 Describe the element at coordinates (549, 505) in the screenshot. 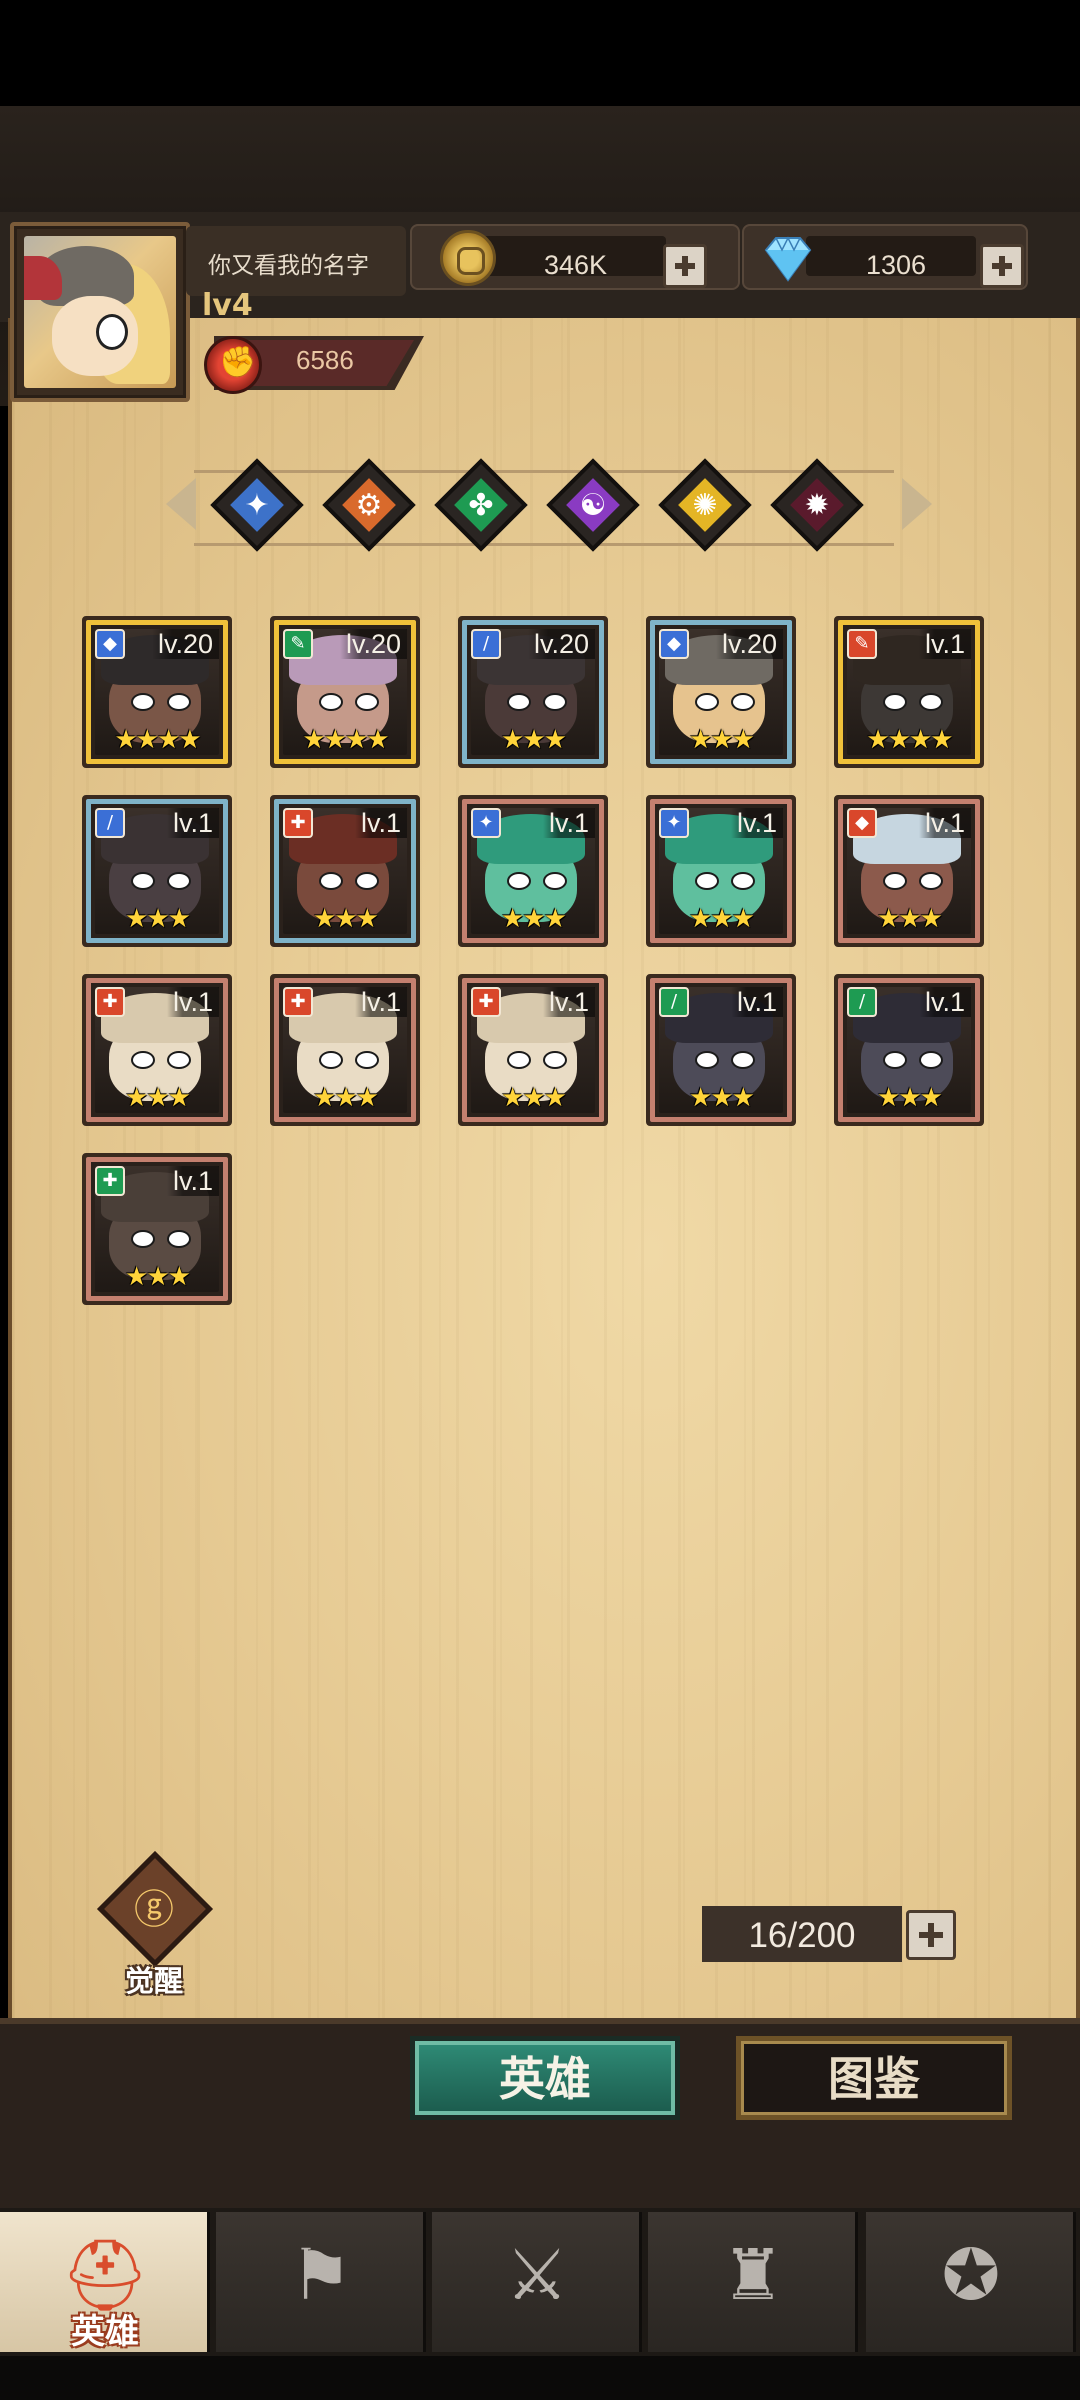

I see `class-filter-bar: ✦ ⚙ ✤ ☯ ✺ ✹` at that location.